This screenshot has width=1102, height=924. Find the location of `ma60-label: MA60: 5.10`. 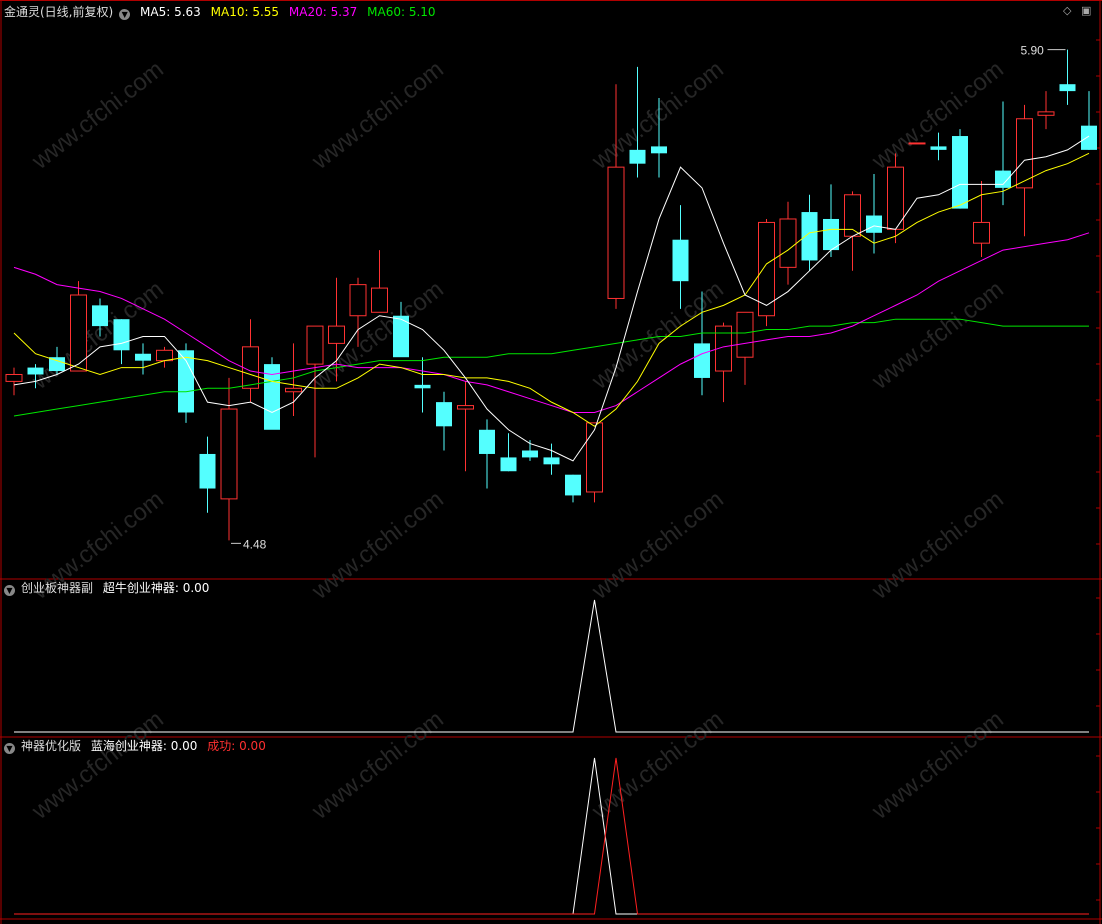

ma60-label: MA60: 5.10 is located at coordinates (401, 12).